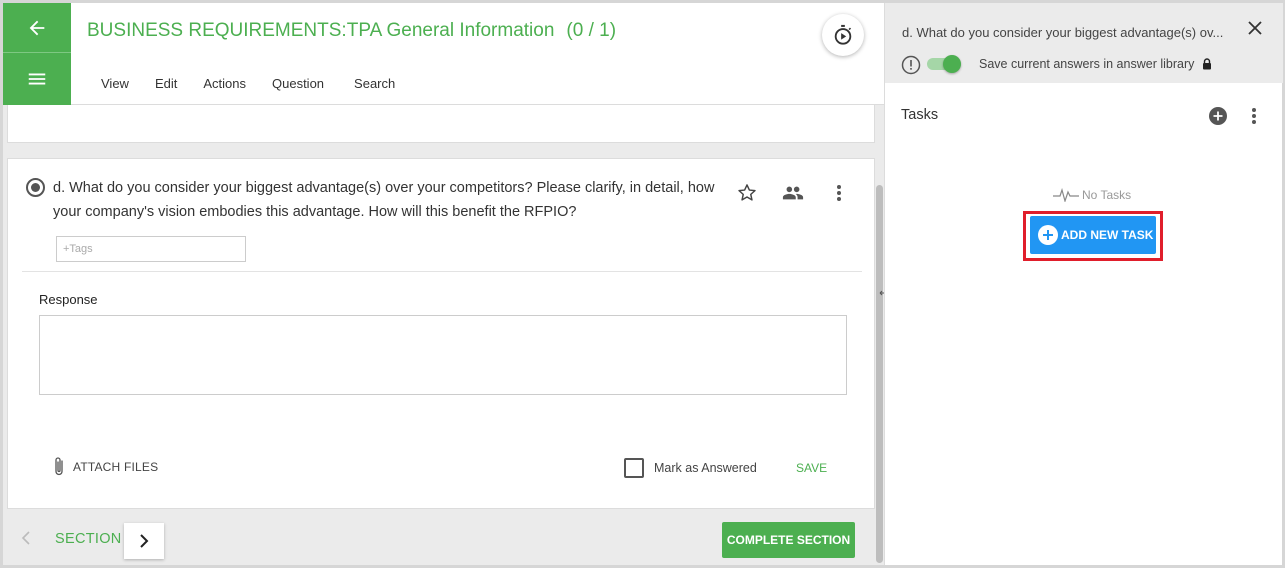 The width and height of the screenshot is (1285, 568). What do you see at coordinates (439, 538) in the screenshot?
I see `section-footer: SECTION COMPLETE SECTION` at bounding box center [439, 538].